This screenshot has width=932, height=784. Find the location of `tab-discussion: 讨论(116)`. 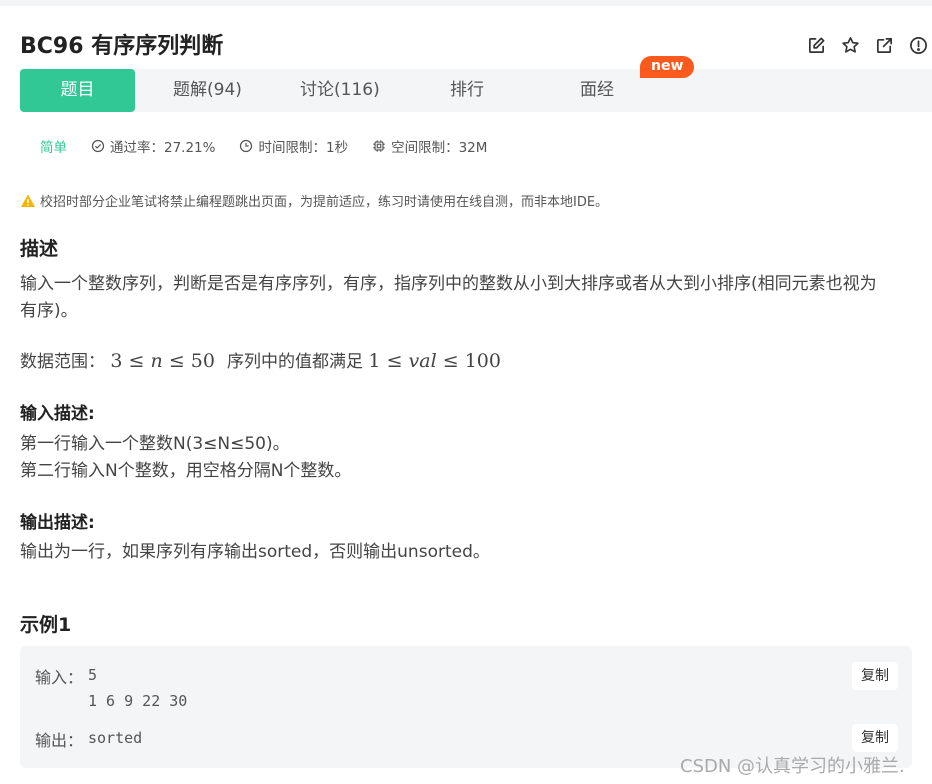

tab-discussion: 讨论(116) is located at coordinates (340, 90).